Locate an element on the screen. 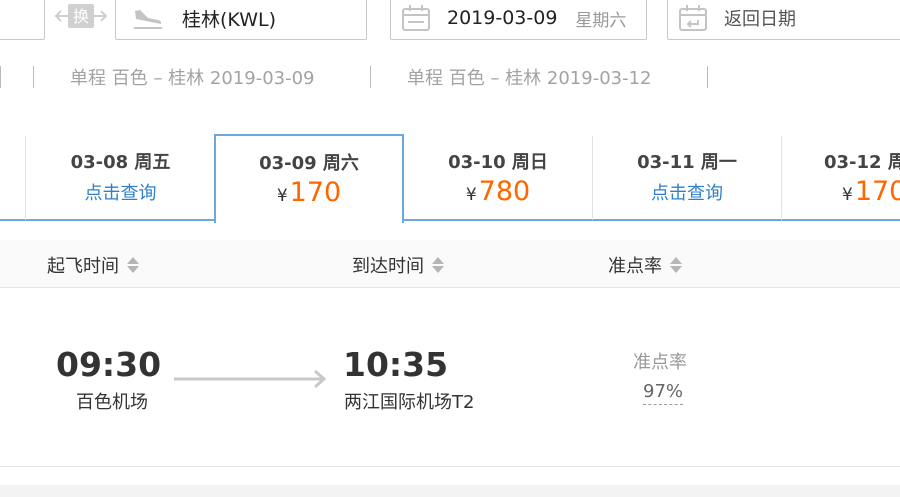 The width and height of the screenshot is (900, 497). calendar-return-icon is located at coordinates (693, 18).